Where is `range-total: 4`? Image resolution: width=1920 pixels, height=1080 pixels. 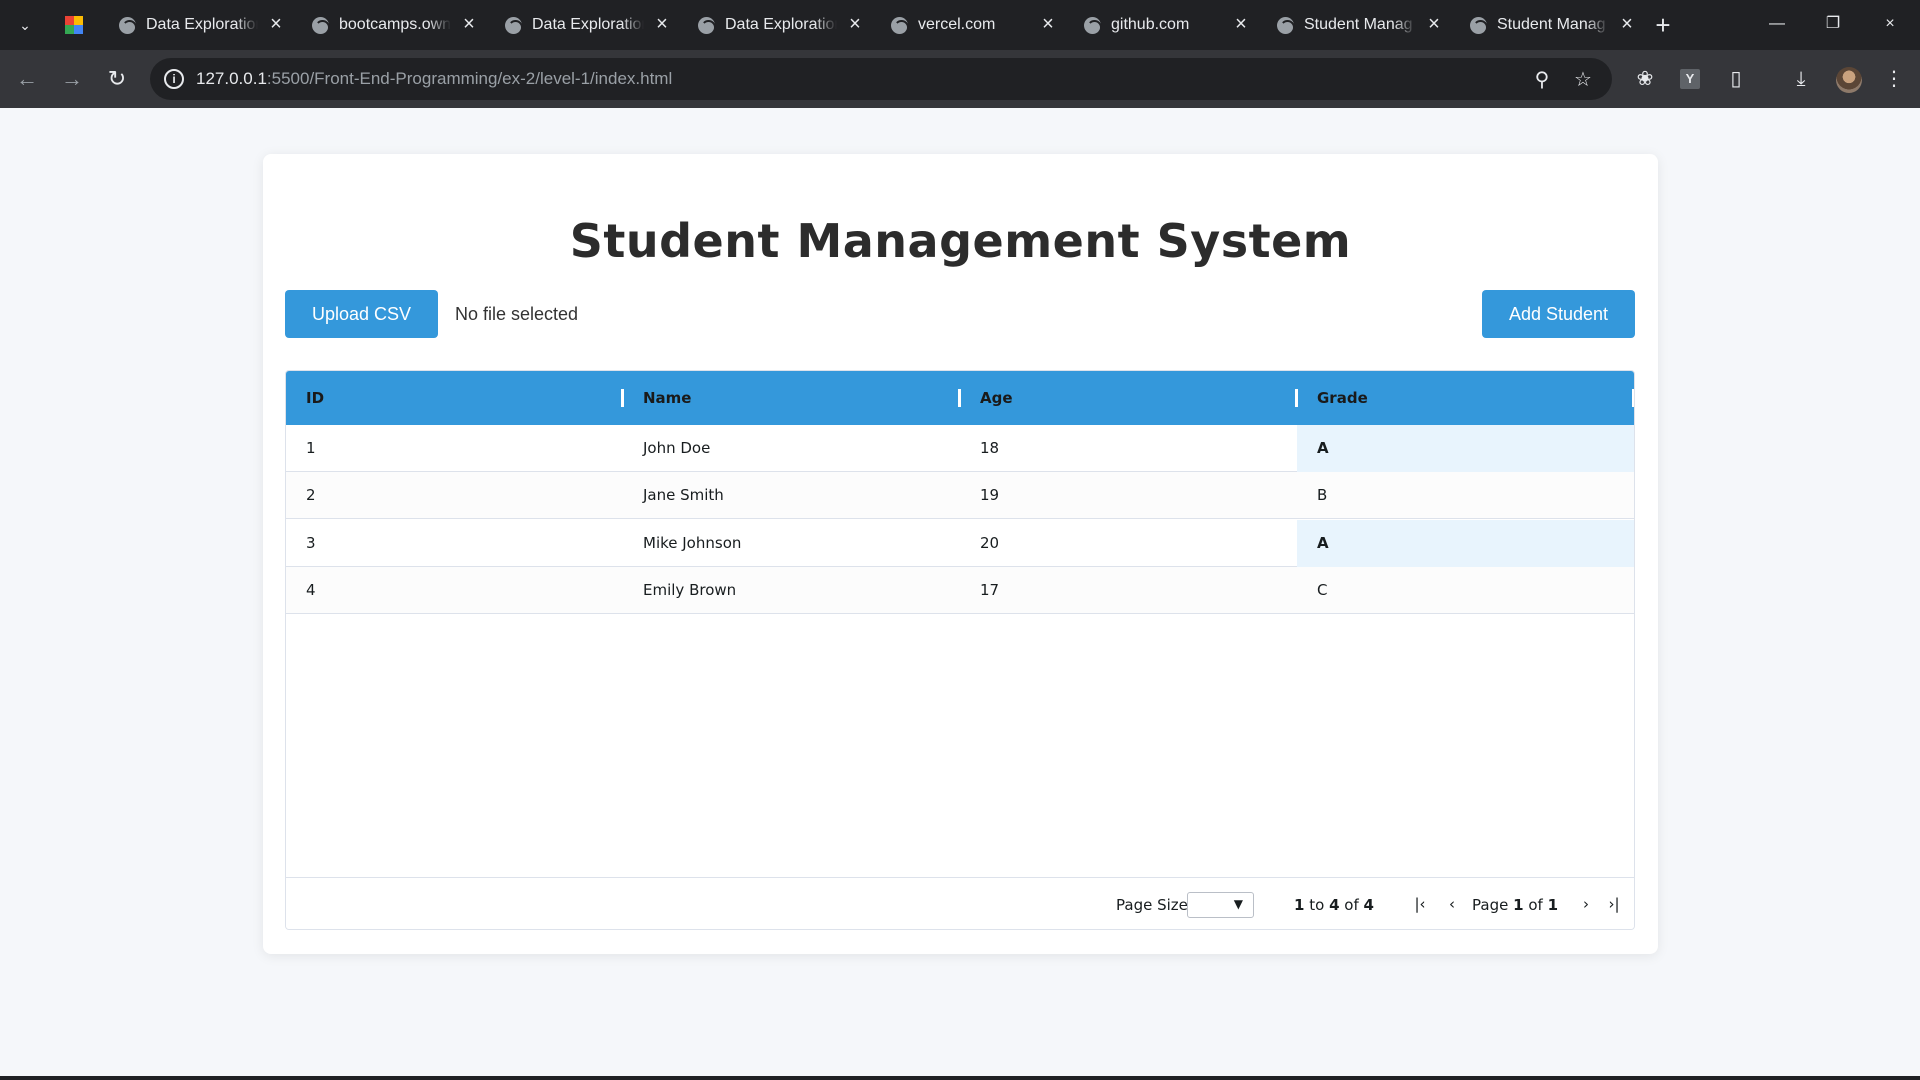 range-total: 4 is located at coordinates (1368, 905).